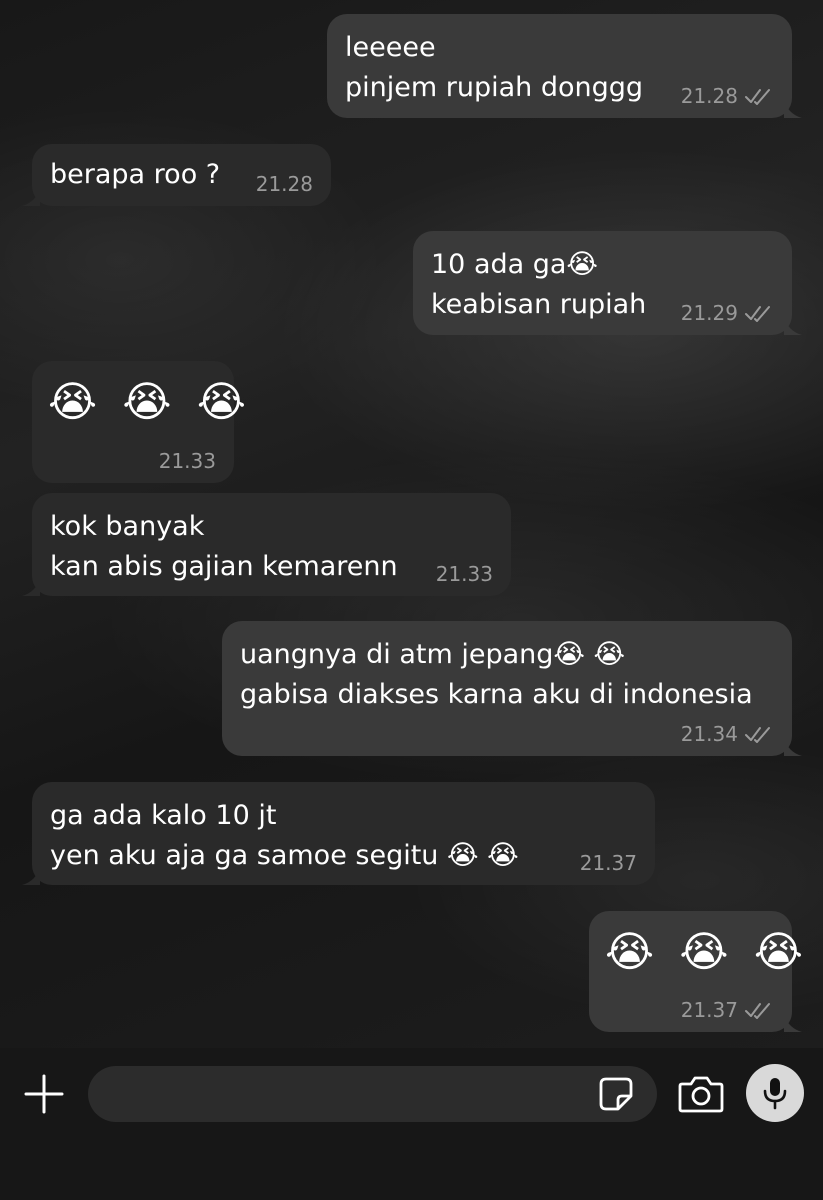 The image size is (823, 1200). I want to click on message-text: uangnya di atm jepang😭 😭, so click(433, 654).